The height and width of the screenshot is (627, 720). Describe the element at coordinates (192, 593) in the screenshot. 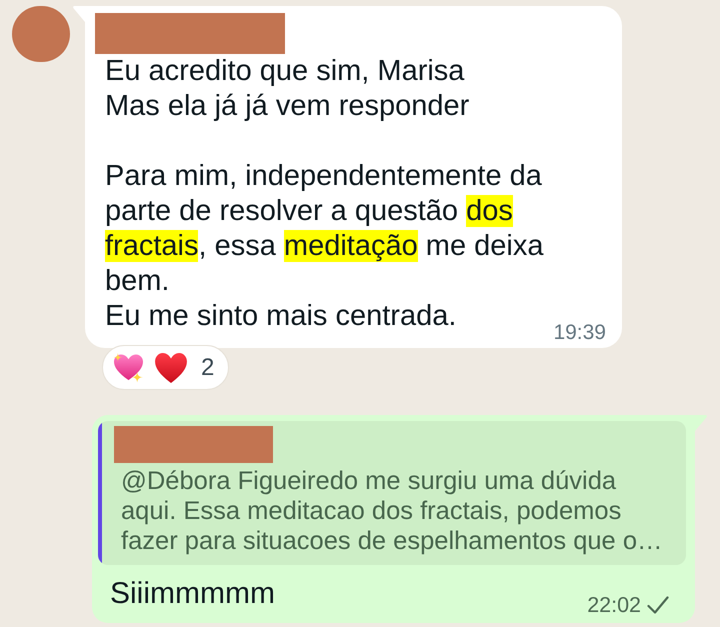

I see `message-text: Siiimmmmm` at that location.